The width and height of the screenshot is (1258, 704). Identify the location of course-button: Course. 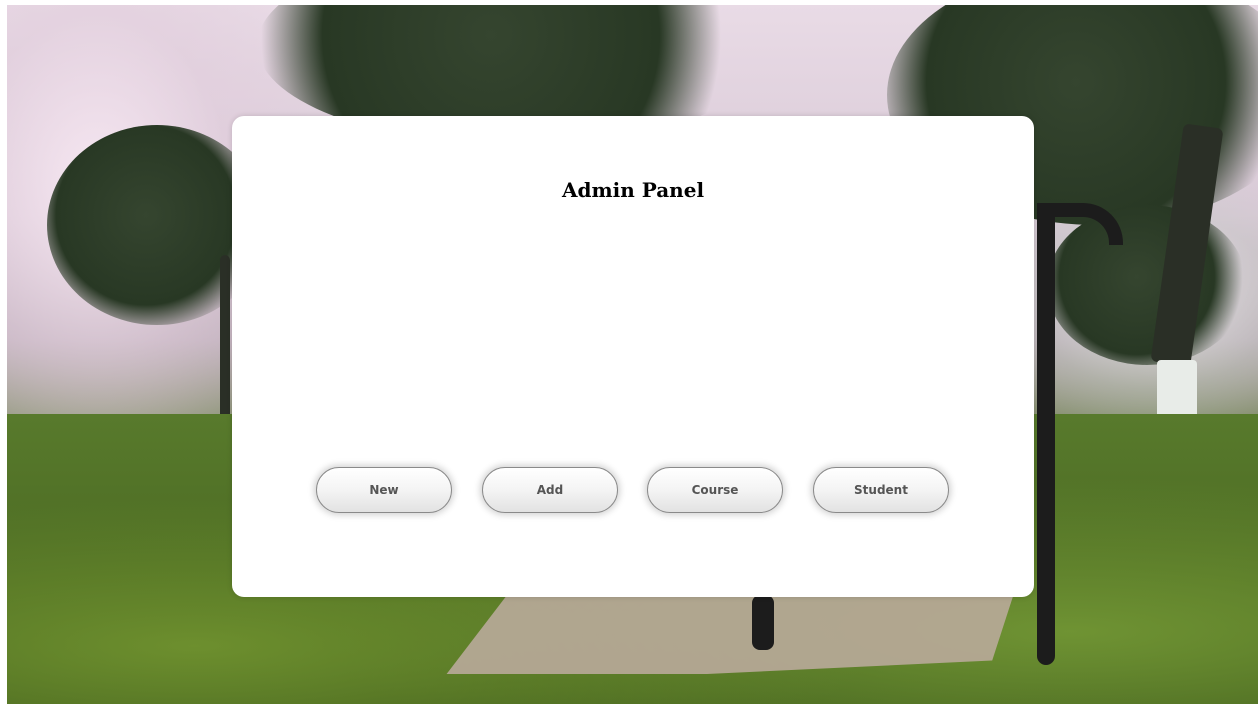
(715, 490).